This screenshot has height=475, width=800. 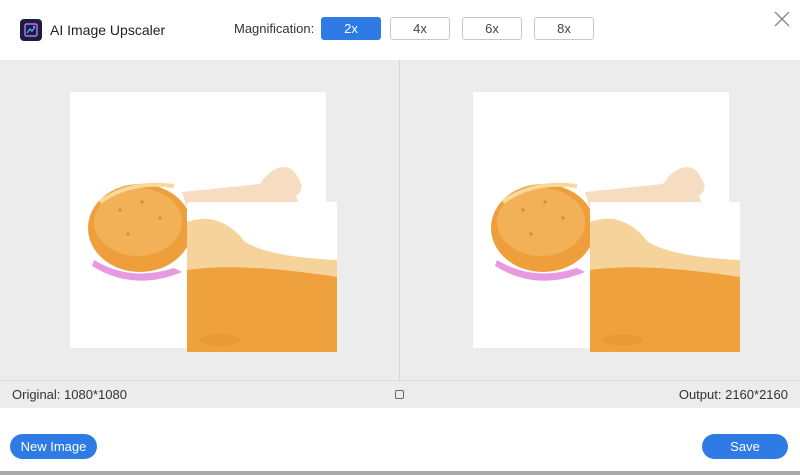 I want to click on close-button, so click(x=782, y=19).